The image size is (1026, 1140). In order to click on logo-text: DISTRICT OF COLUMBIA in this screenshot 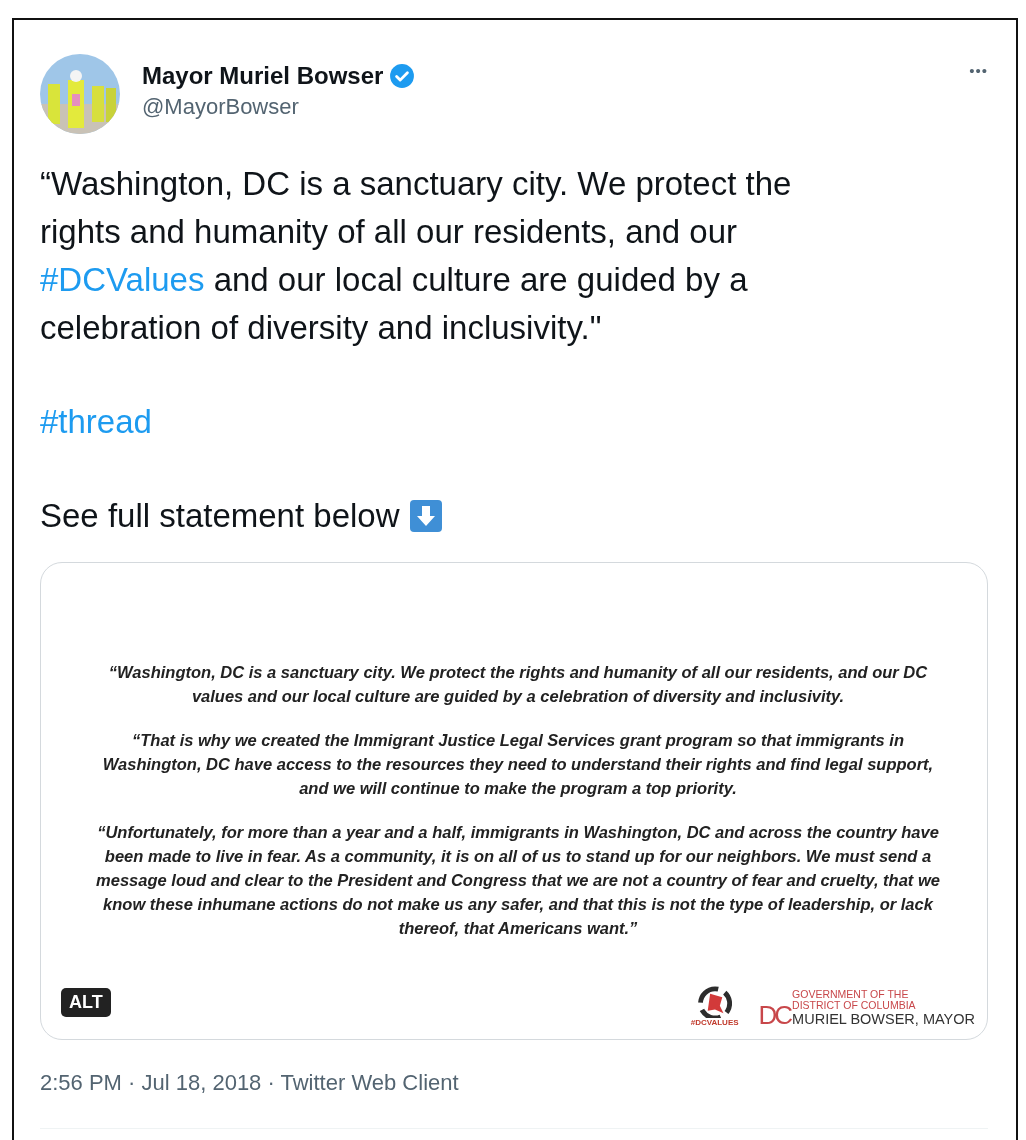, I will do `click(854, 1005)`.